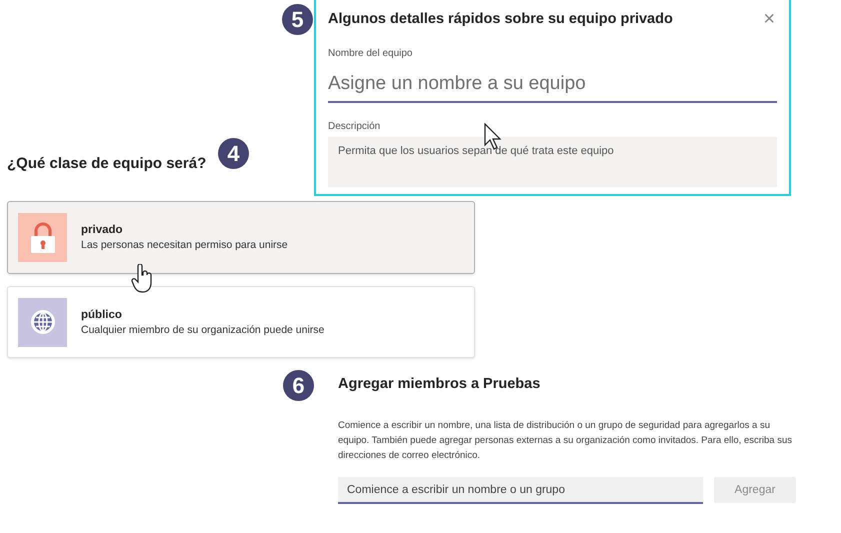  What do you see at coordinates (241, 322) in the screenshot?
I see `team-type-option: público Cualquier miembro de su organización puede unirse` at bounding box center [241, 322].